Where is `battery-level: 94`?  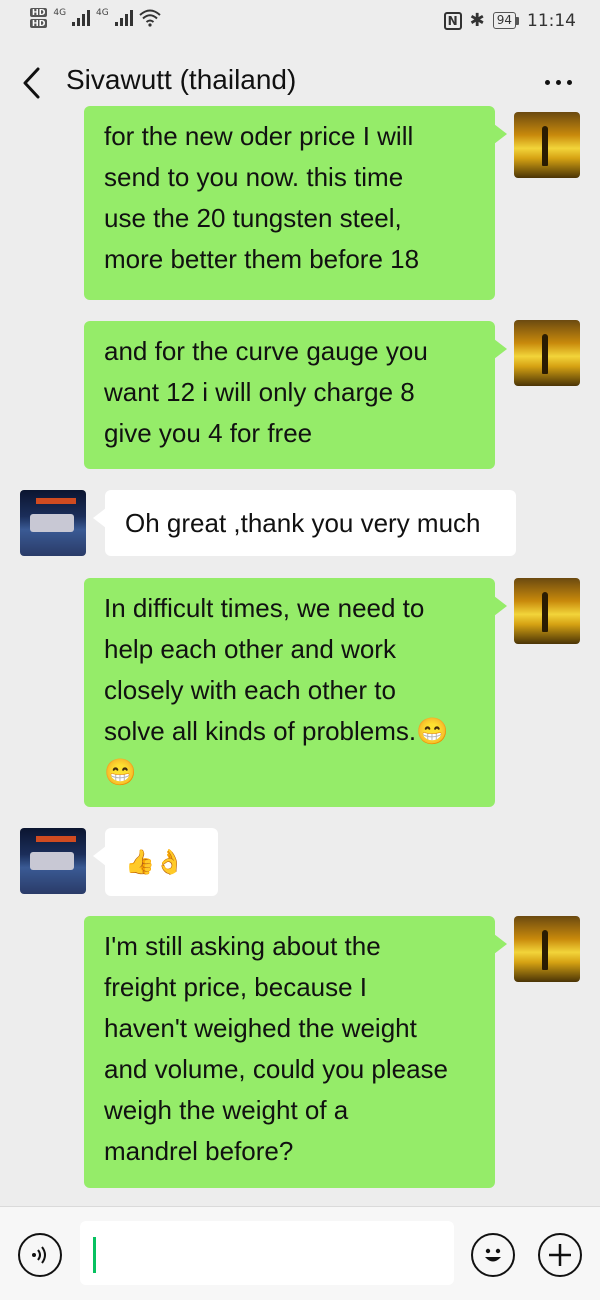
battery-level: 94 is located at coordinates (504, 20).